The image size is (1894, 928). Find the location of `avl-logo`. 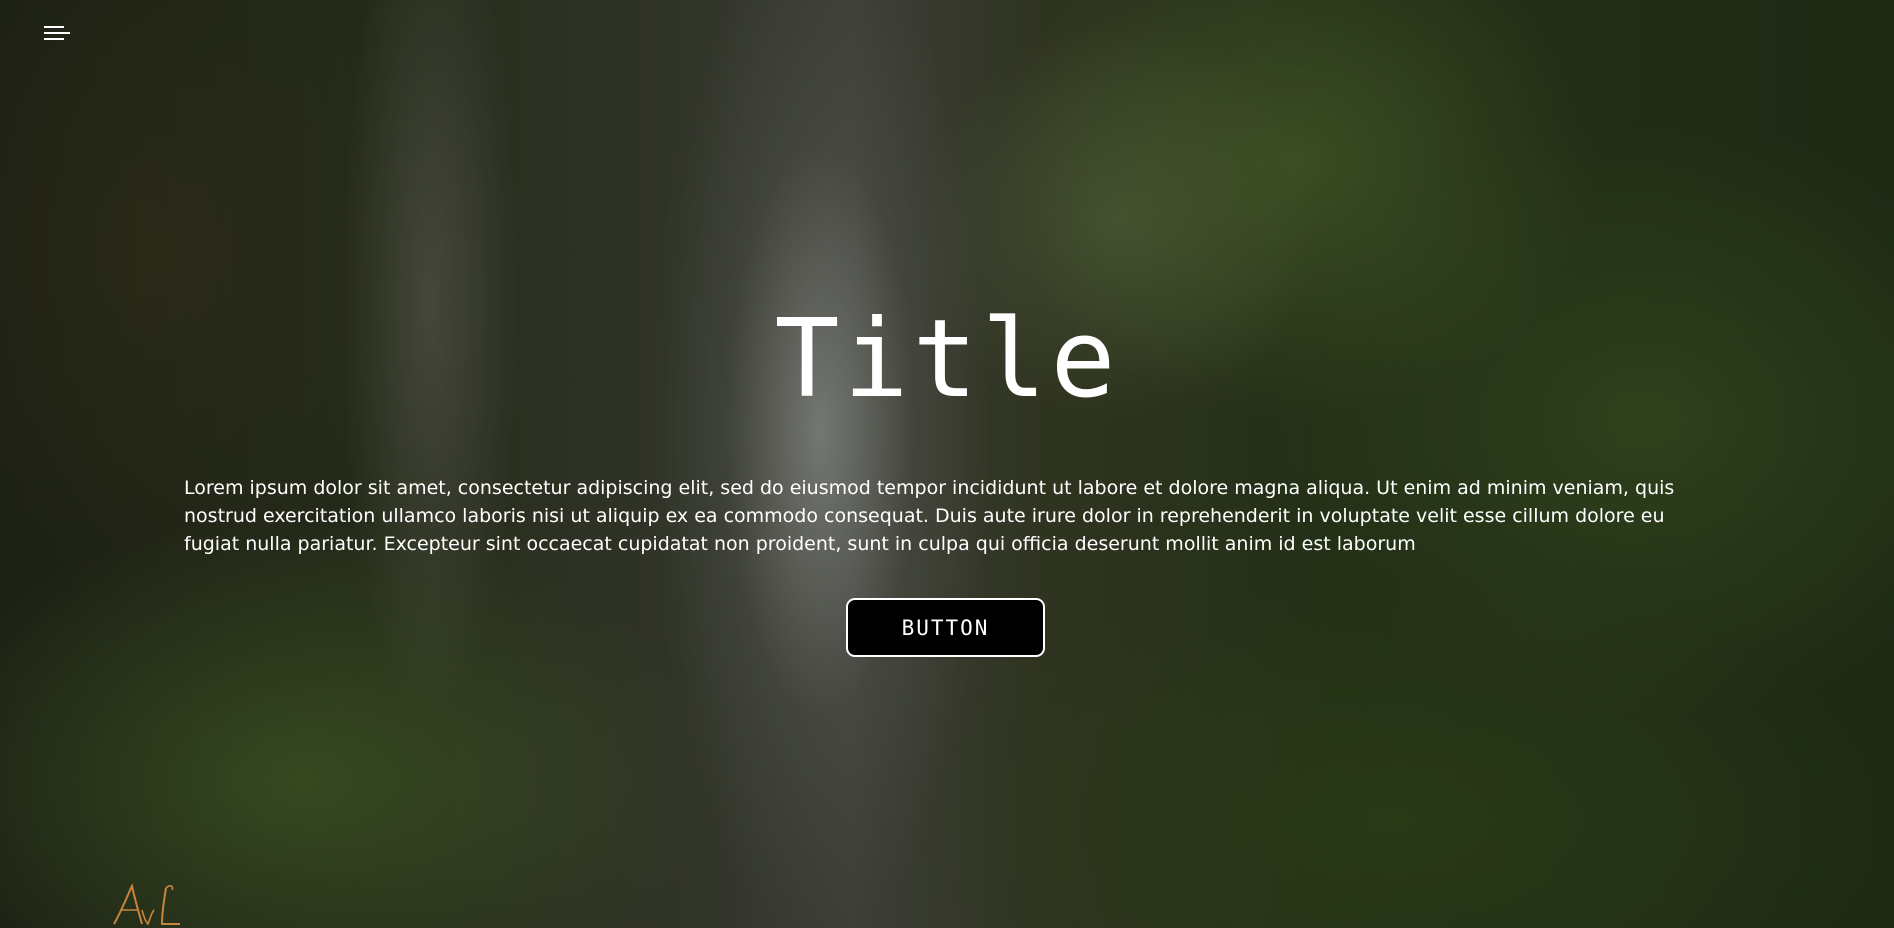

avl-logo is located at coordinates (146, 904).